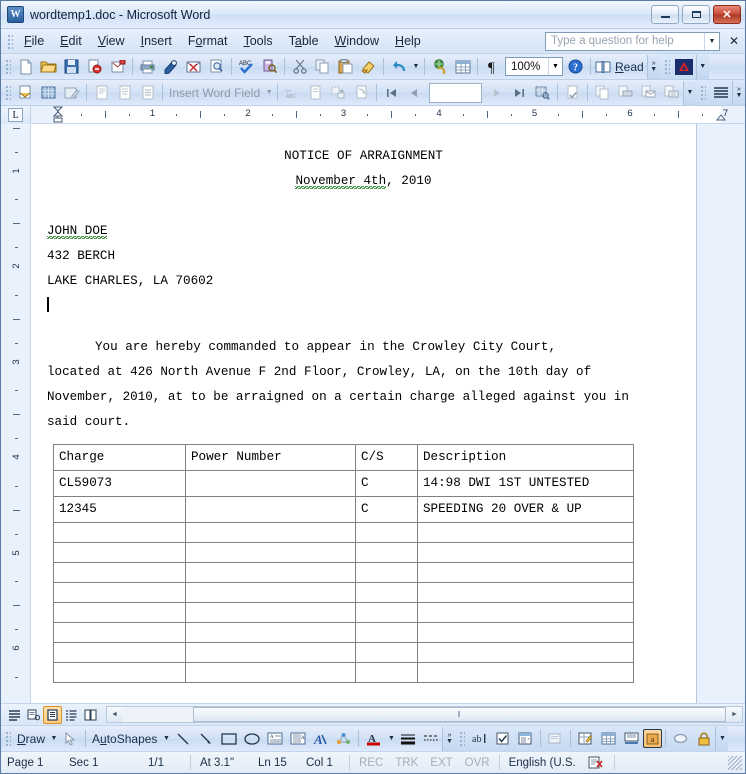  Describe the element at coordinates (696, 14) in the screenshot. I see `maximize-button` at that location.